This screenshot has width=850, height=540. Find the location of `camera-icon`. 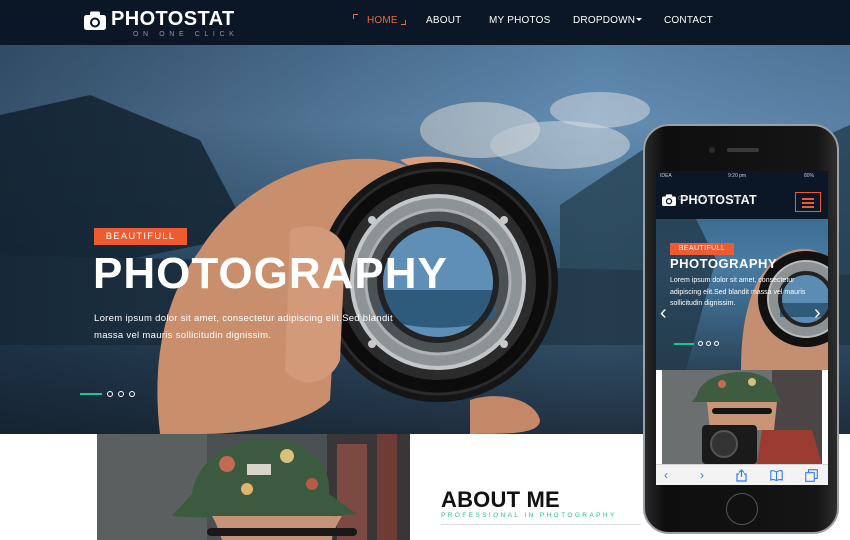

camera-icon is located at coordinates (669, 200).